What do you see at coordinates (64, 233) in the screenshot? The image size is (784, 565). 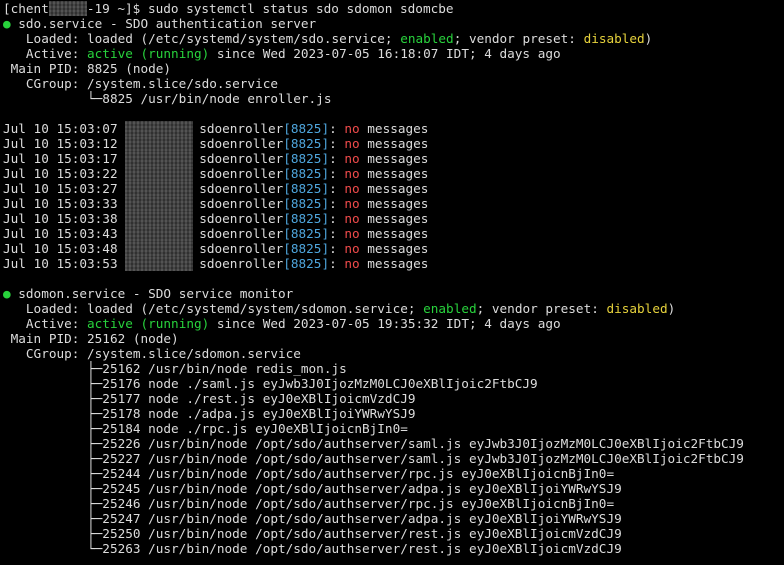 I see `log-timestamp: Jul 10 15:03:43` at bounding box center [64, 233].